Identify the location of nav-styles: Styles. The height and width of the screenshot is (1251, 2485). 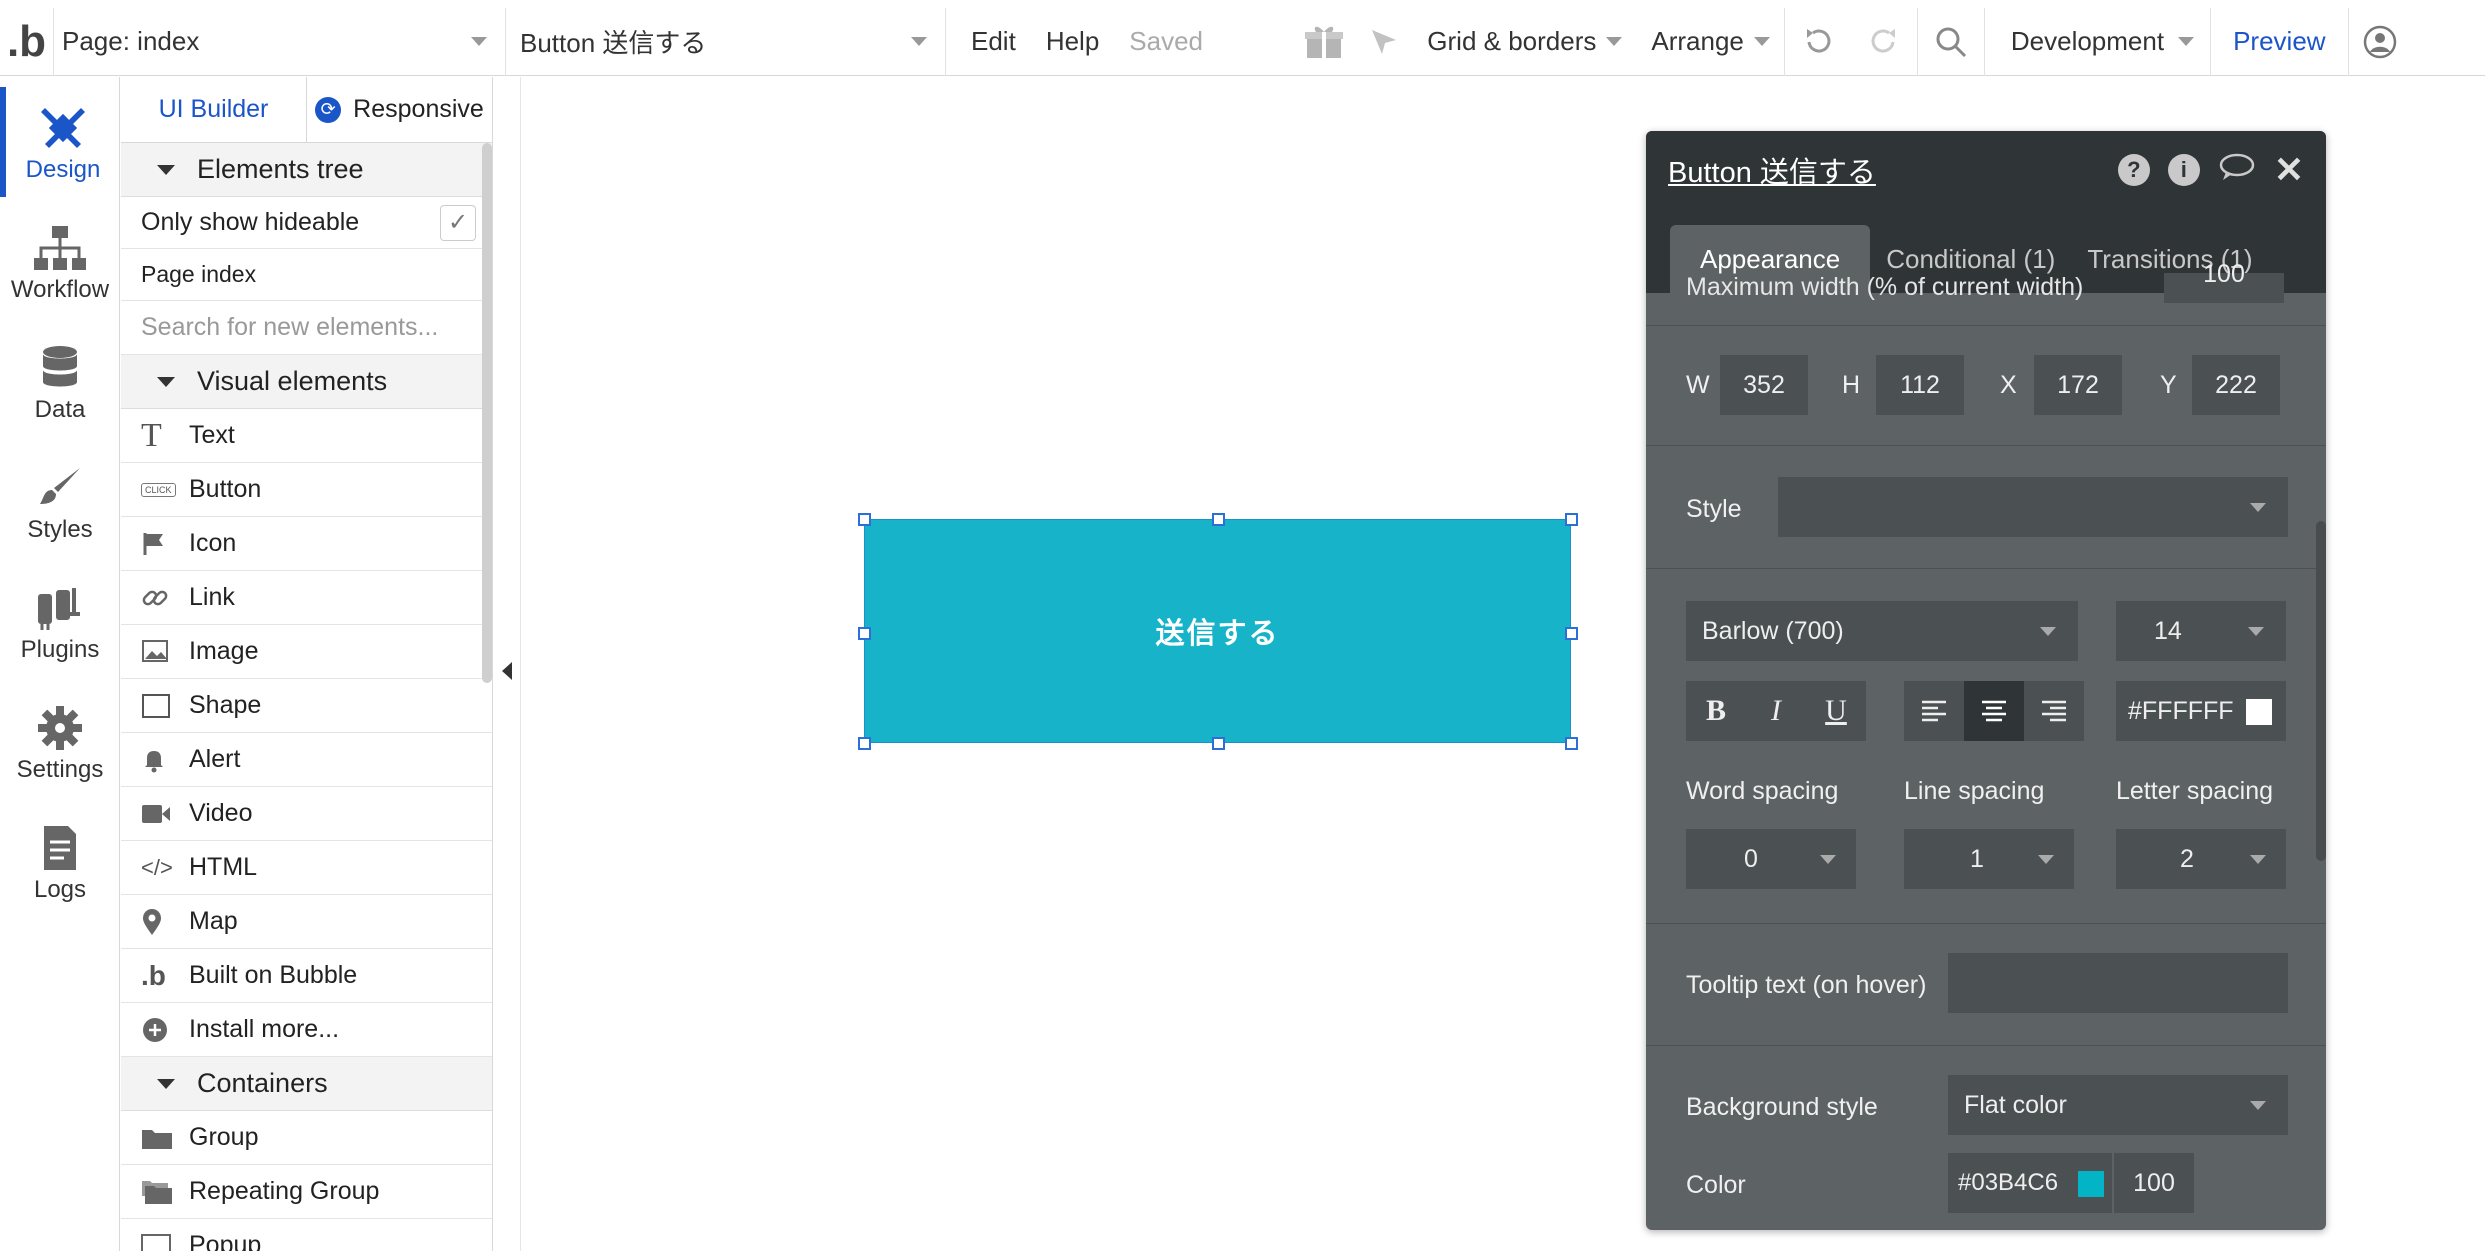
(60, 502).